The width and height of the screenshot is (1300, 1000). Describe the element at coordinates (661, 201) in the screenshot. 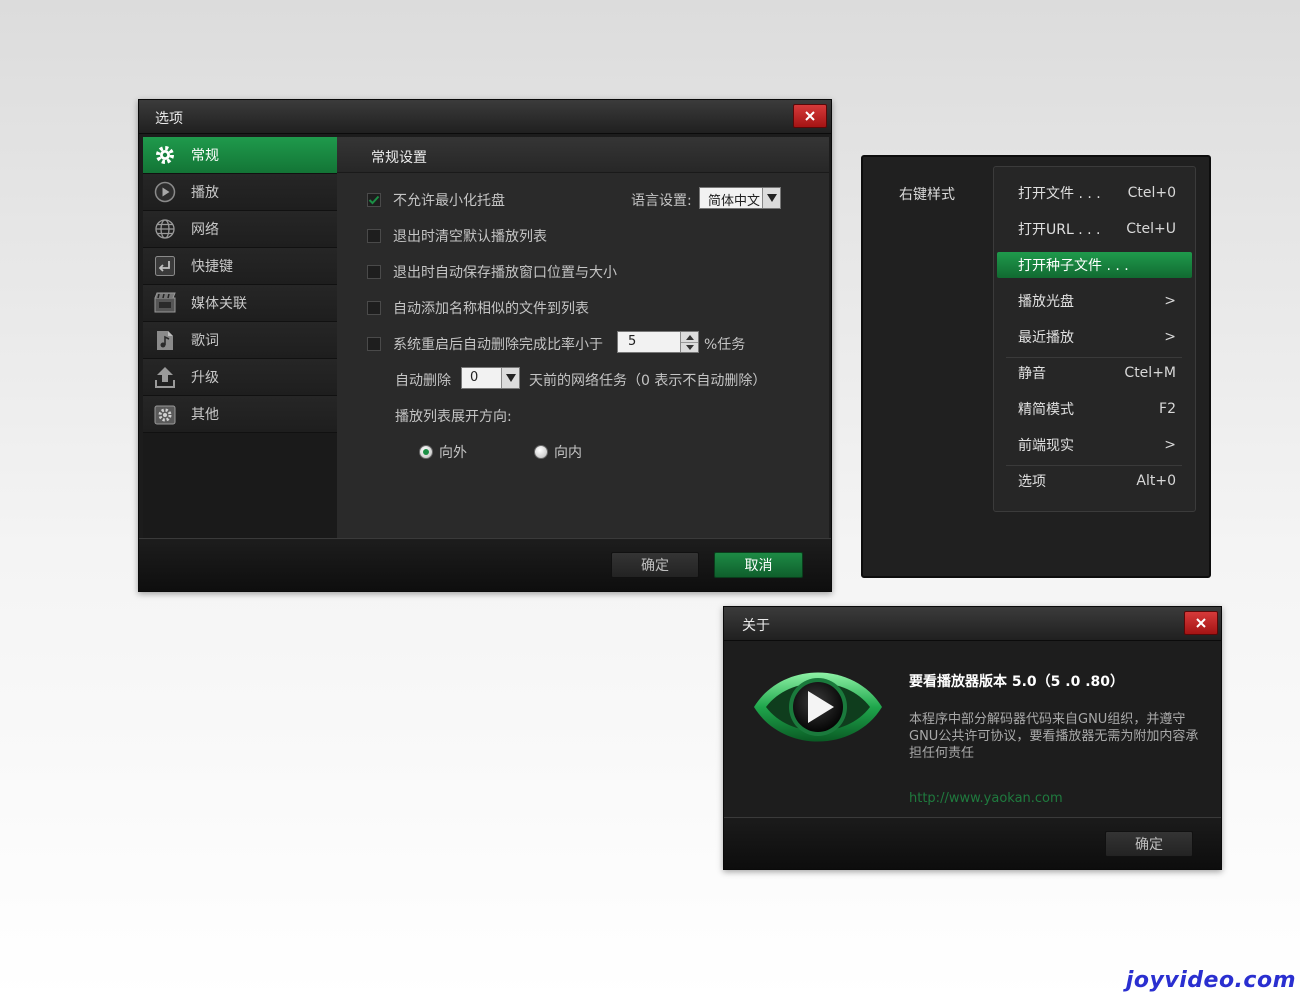

I see `language-label: 语言设置:` at that location.